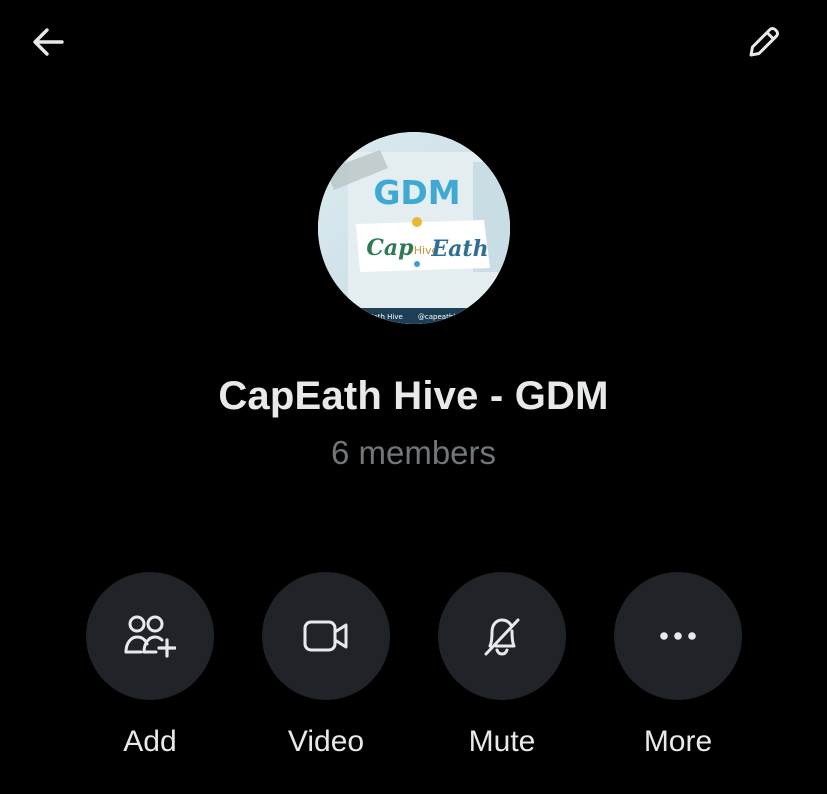  Describe the element at coordinates (378, 317) in the screenshot. I see `svg-text: Cap Eath Hive` at that location.